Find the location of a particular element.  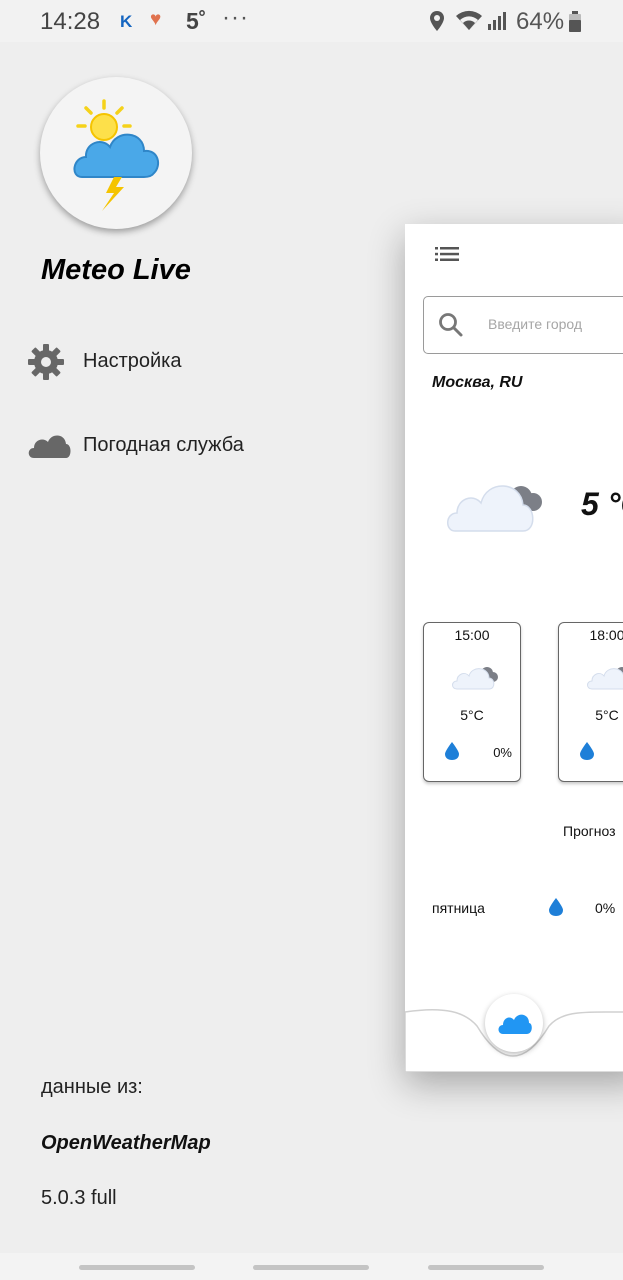

data-source-link: OpenWeatherMap is located at coordinates (126, 1143).